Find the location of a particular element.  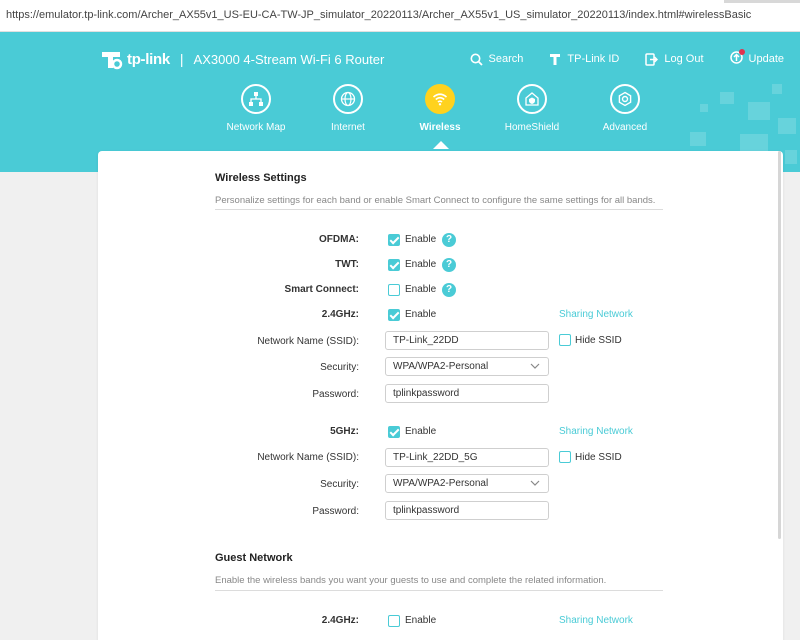

update-button: Update is located at coordinates (756, 58).